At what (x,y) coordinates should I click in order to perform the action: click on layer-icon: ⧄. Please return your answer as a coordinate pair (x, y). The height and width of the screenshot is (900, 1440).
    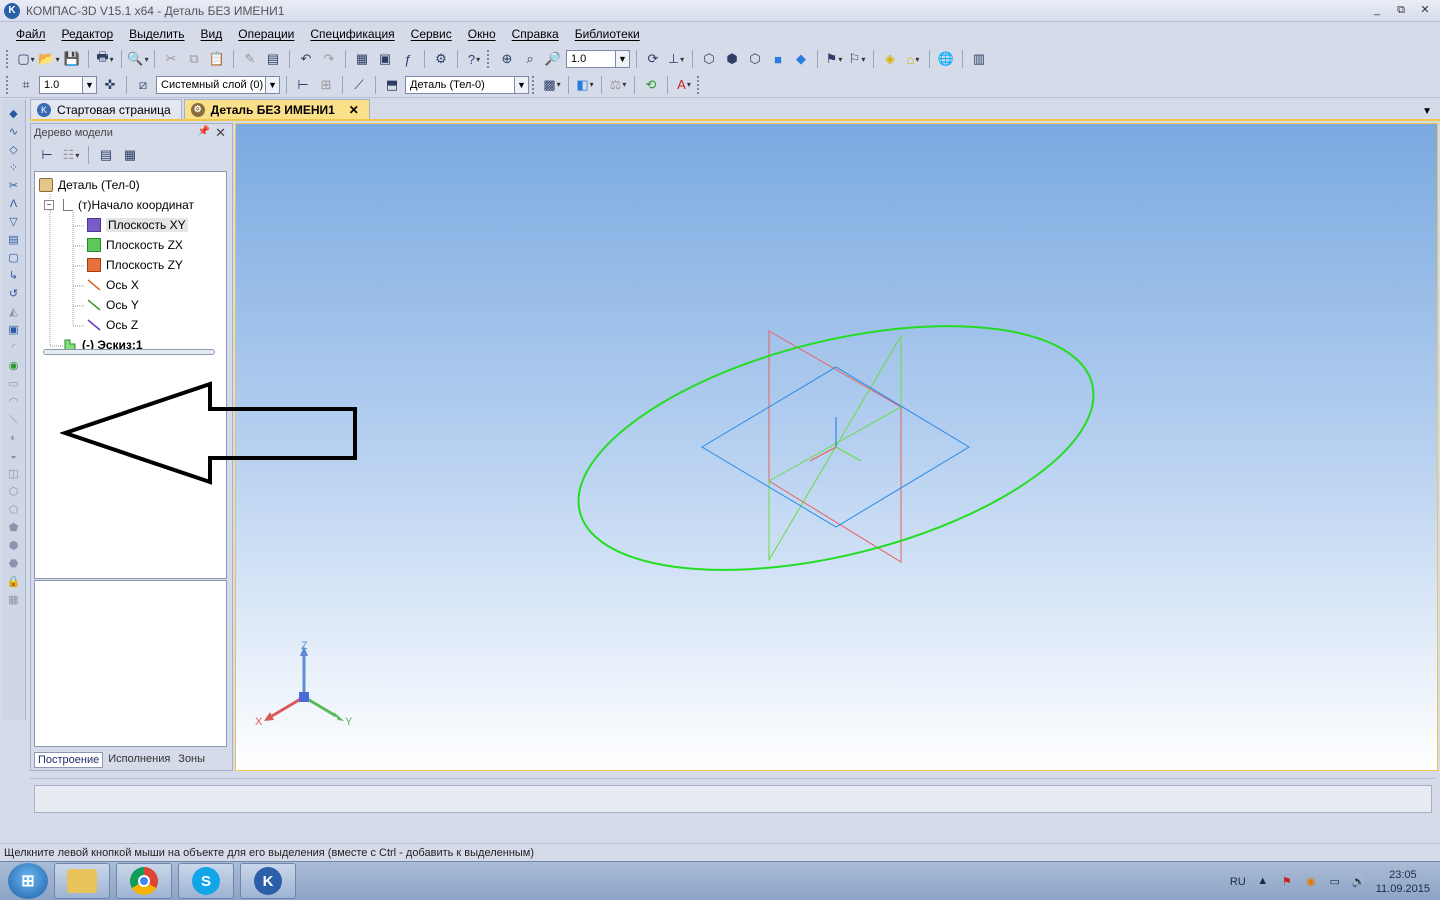
    Looking at the image, I should click on (143, 85).